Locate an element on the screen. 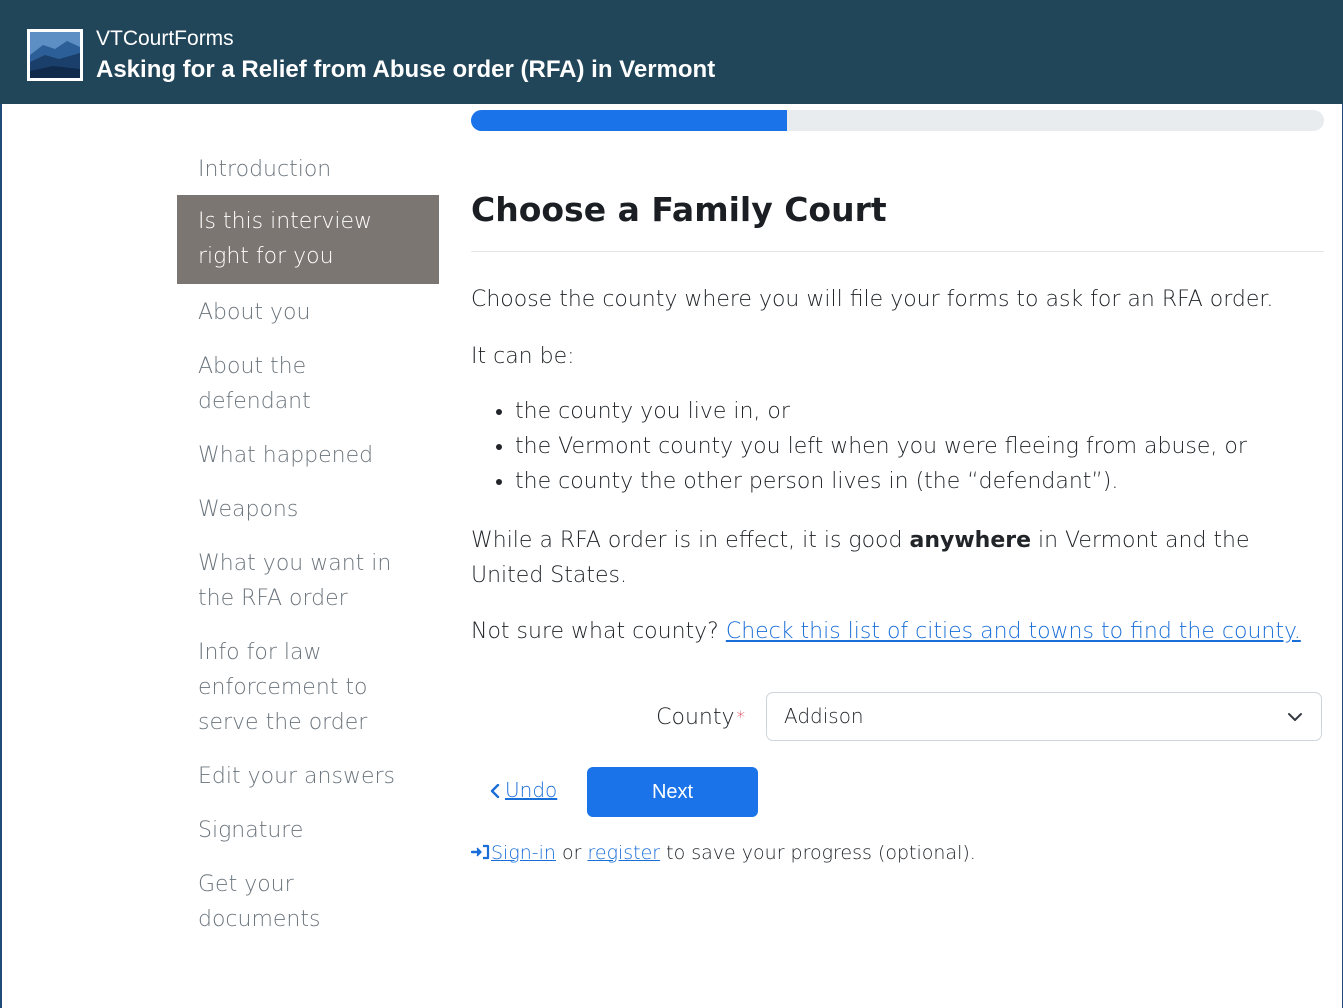  county-select-value: Addison is located at coordinates (824, 716).